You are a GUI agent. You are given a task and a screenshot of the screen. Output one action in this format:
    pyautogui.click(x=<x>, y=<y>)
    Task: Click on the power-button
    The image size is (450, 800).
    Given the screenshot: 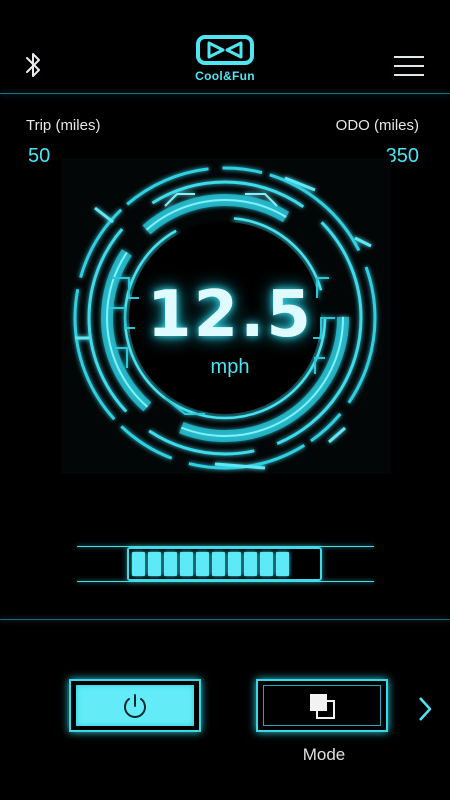 What is the action you would take?
    pyautogui.click(x=135, y=705)
    